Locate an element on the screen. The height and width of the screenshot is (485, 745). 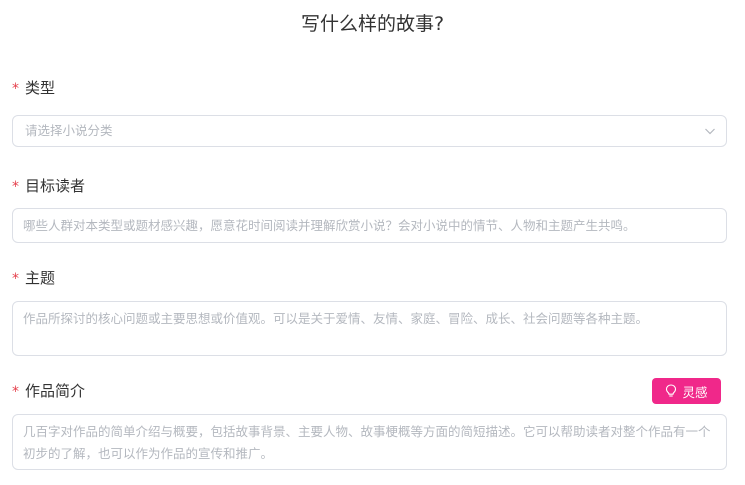
synopsis-input is located at coordinates (369, 442).